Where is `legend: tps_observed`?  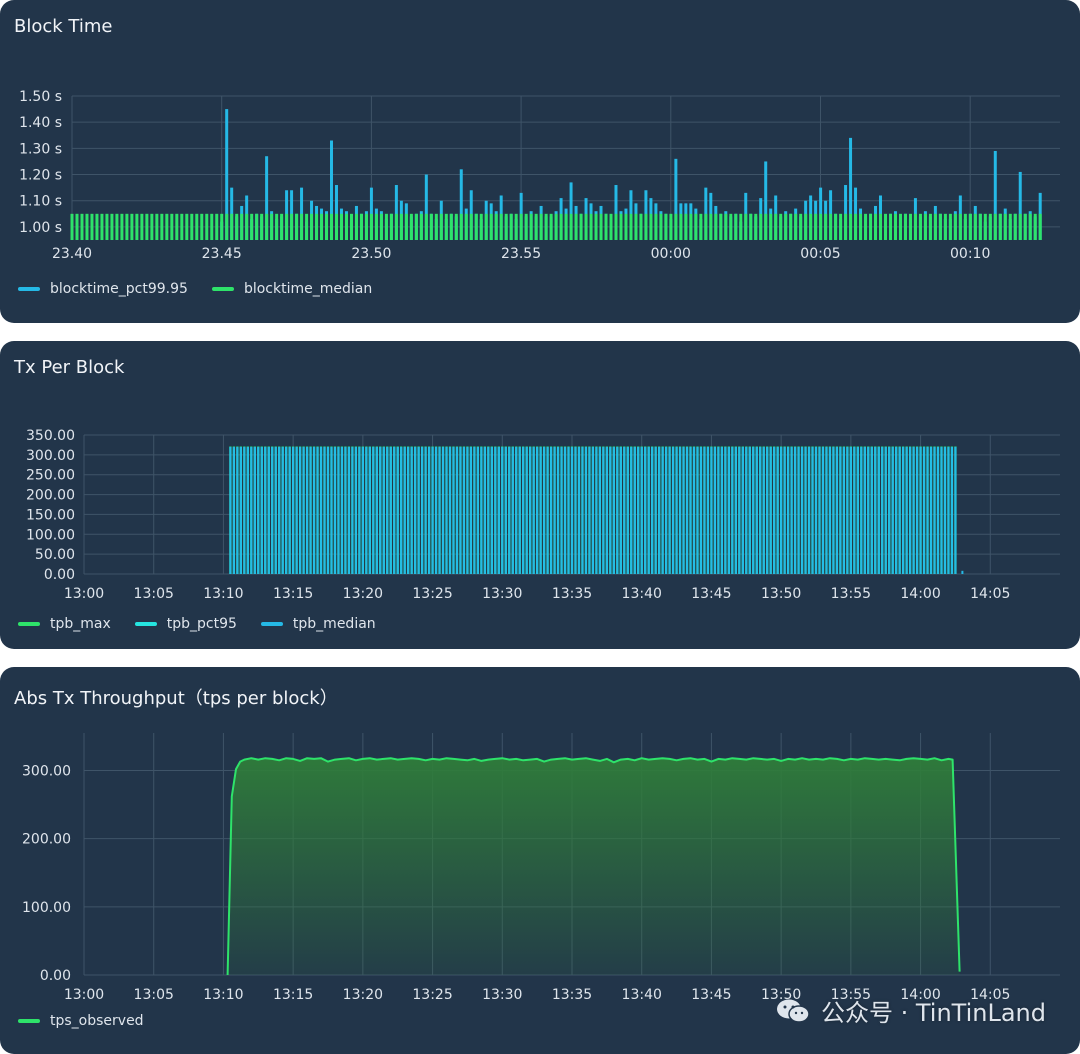 legend: tps_observed is located at coordinates (81, 1021).